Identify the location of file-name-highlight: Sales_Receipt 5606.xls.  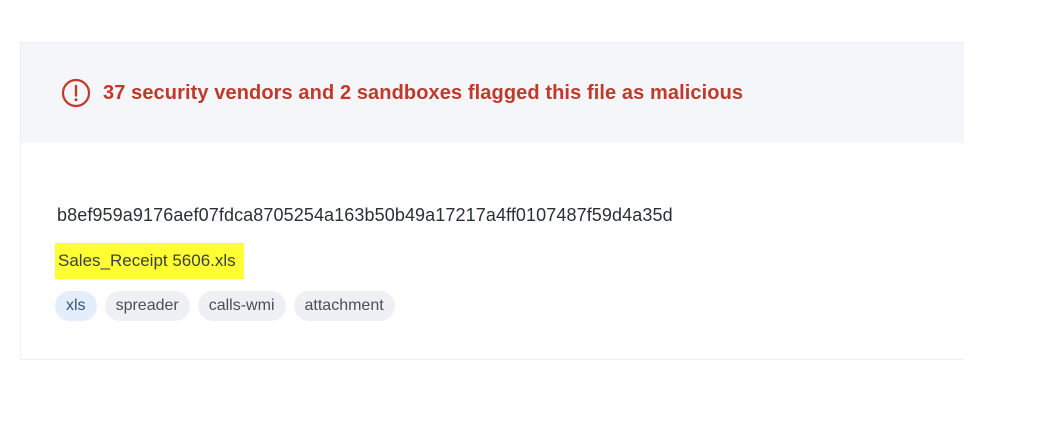
(149, 261).